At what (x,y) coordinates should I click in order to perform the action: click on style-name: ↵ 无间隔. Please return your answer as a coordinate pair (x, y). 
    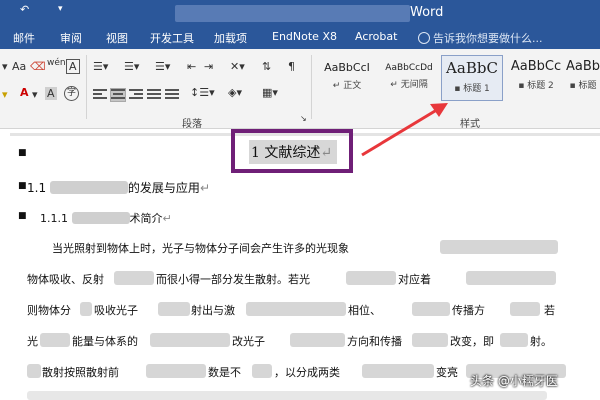
    Looking at the image, I should click on (409, 85).